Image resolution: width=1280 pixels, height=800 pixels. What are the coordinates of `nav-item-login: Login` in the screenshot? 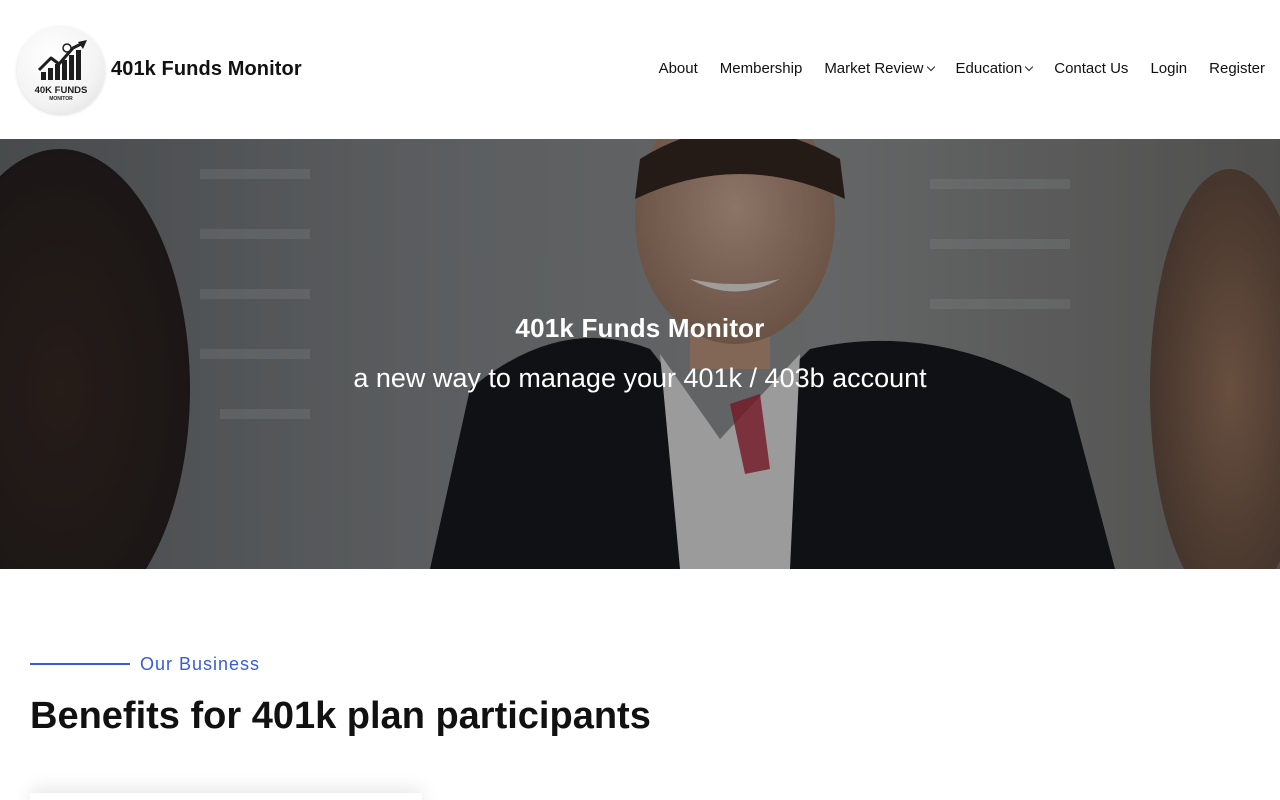 It's located at (1168, 68).